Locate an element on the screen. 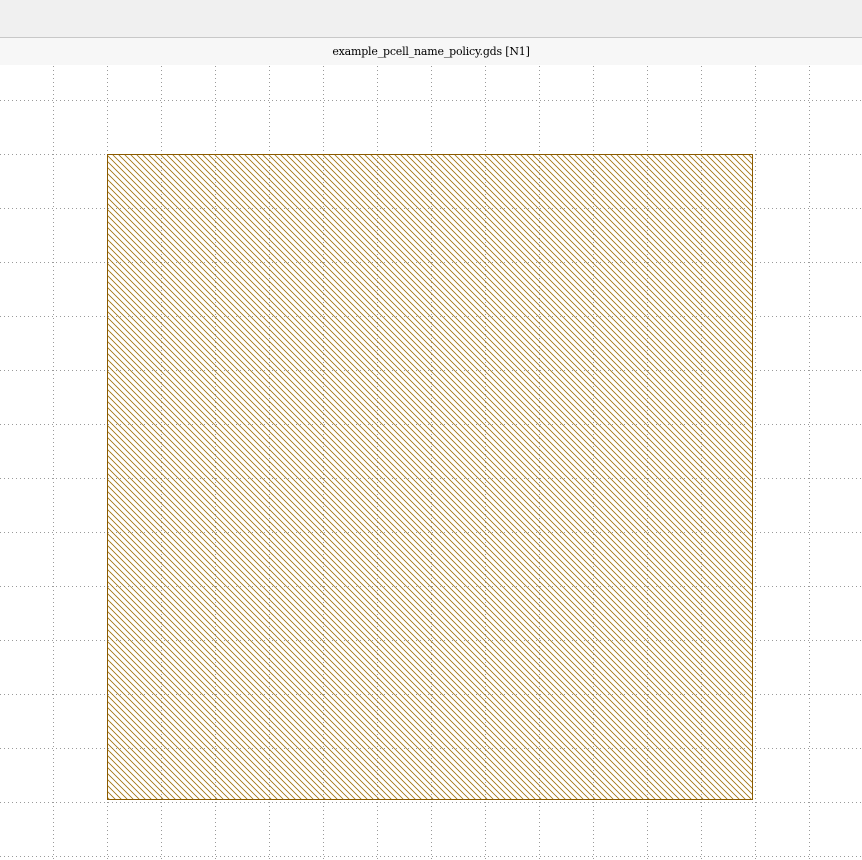 The height and width of the screenshot is (860, 862). view-title: example_pcell_name_policy.gds [N1] is located at coordinates (431, 51).